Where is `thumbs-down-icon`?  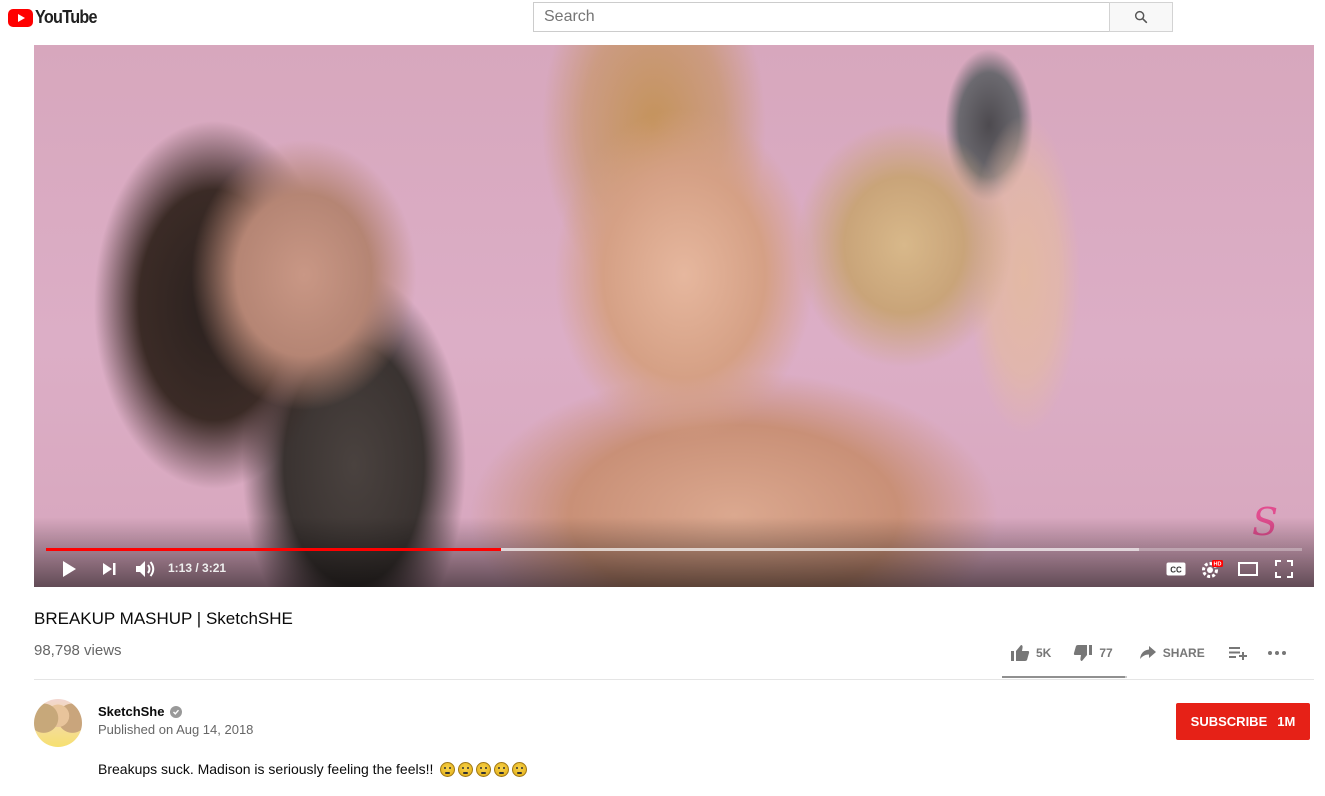 thumbs-down-icon is located at coordinates (1083, 653).